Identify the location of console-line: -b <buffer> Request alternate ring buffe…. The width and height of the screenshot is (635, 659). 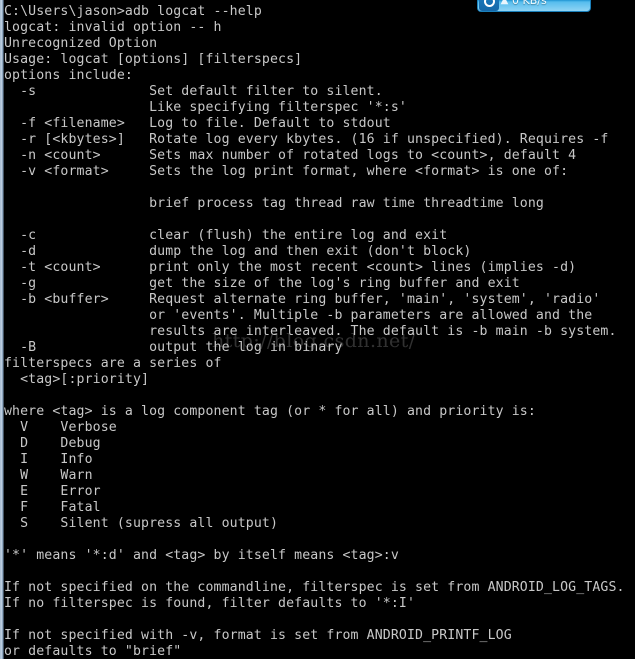
(302, 299).